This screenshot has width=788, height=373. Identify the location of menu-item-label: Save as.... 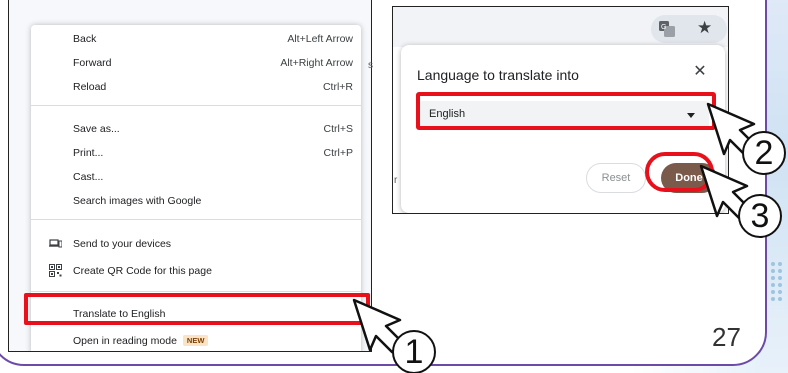
(96, 129).